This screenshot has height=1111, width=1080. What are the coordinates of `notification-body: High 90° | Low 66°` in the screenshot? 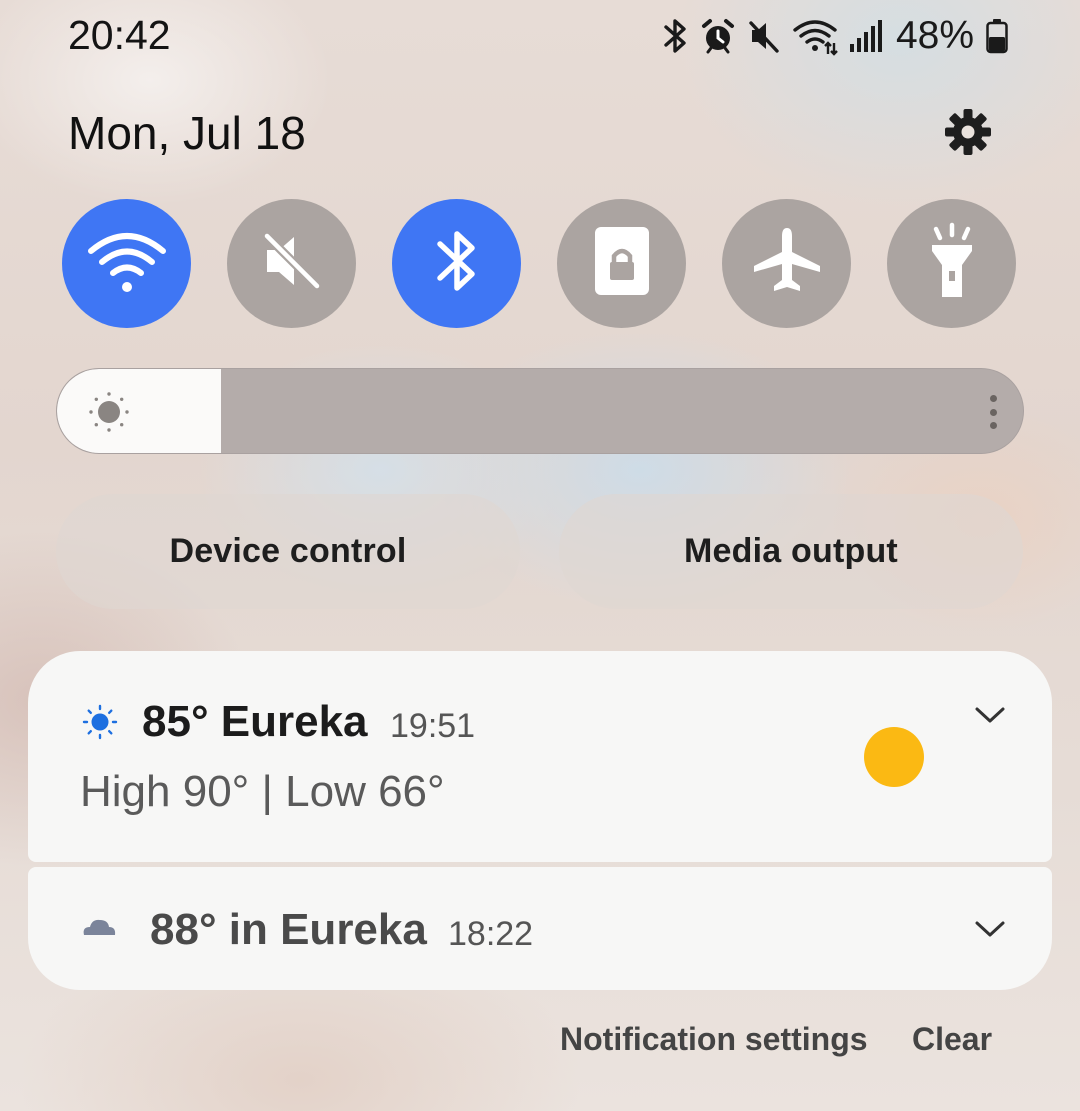 It's located at (262, 791).